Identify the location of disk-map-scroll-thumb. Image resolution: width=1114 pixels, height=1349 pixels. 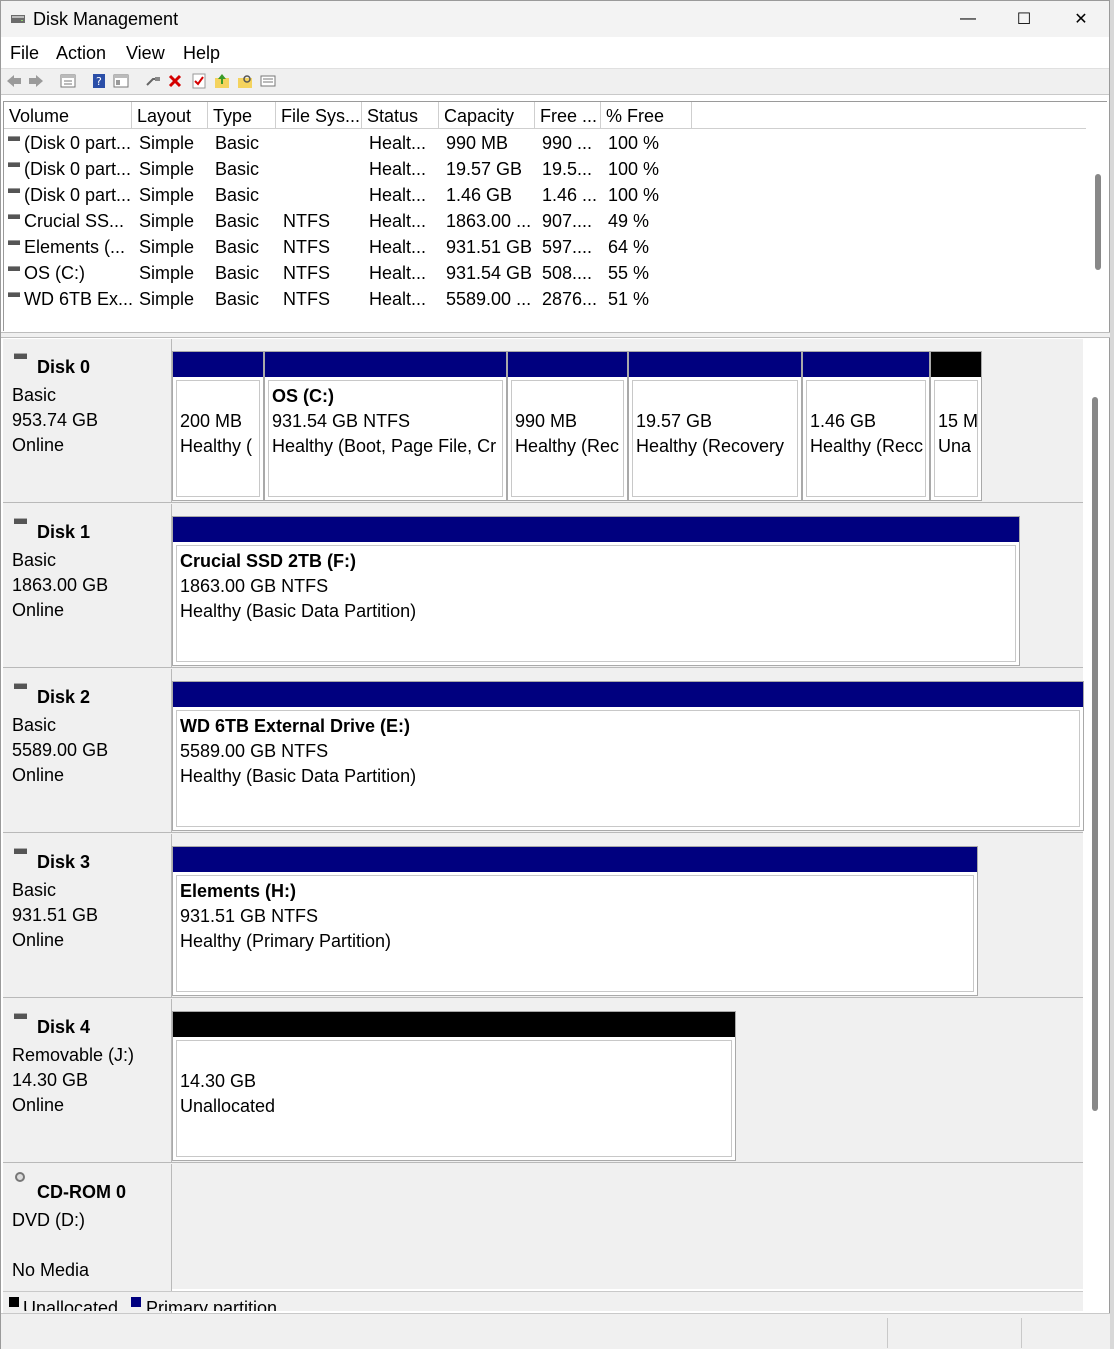
(1095, 754).